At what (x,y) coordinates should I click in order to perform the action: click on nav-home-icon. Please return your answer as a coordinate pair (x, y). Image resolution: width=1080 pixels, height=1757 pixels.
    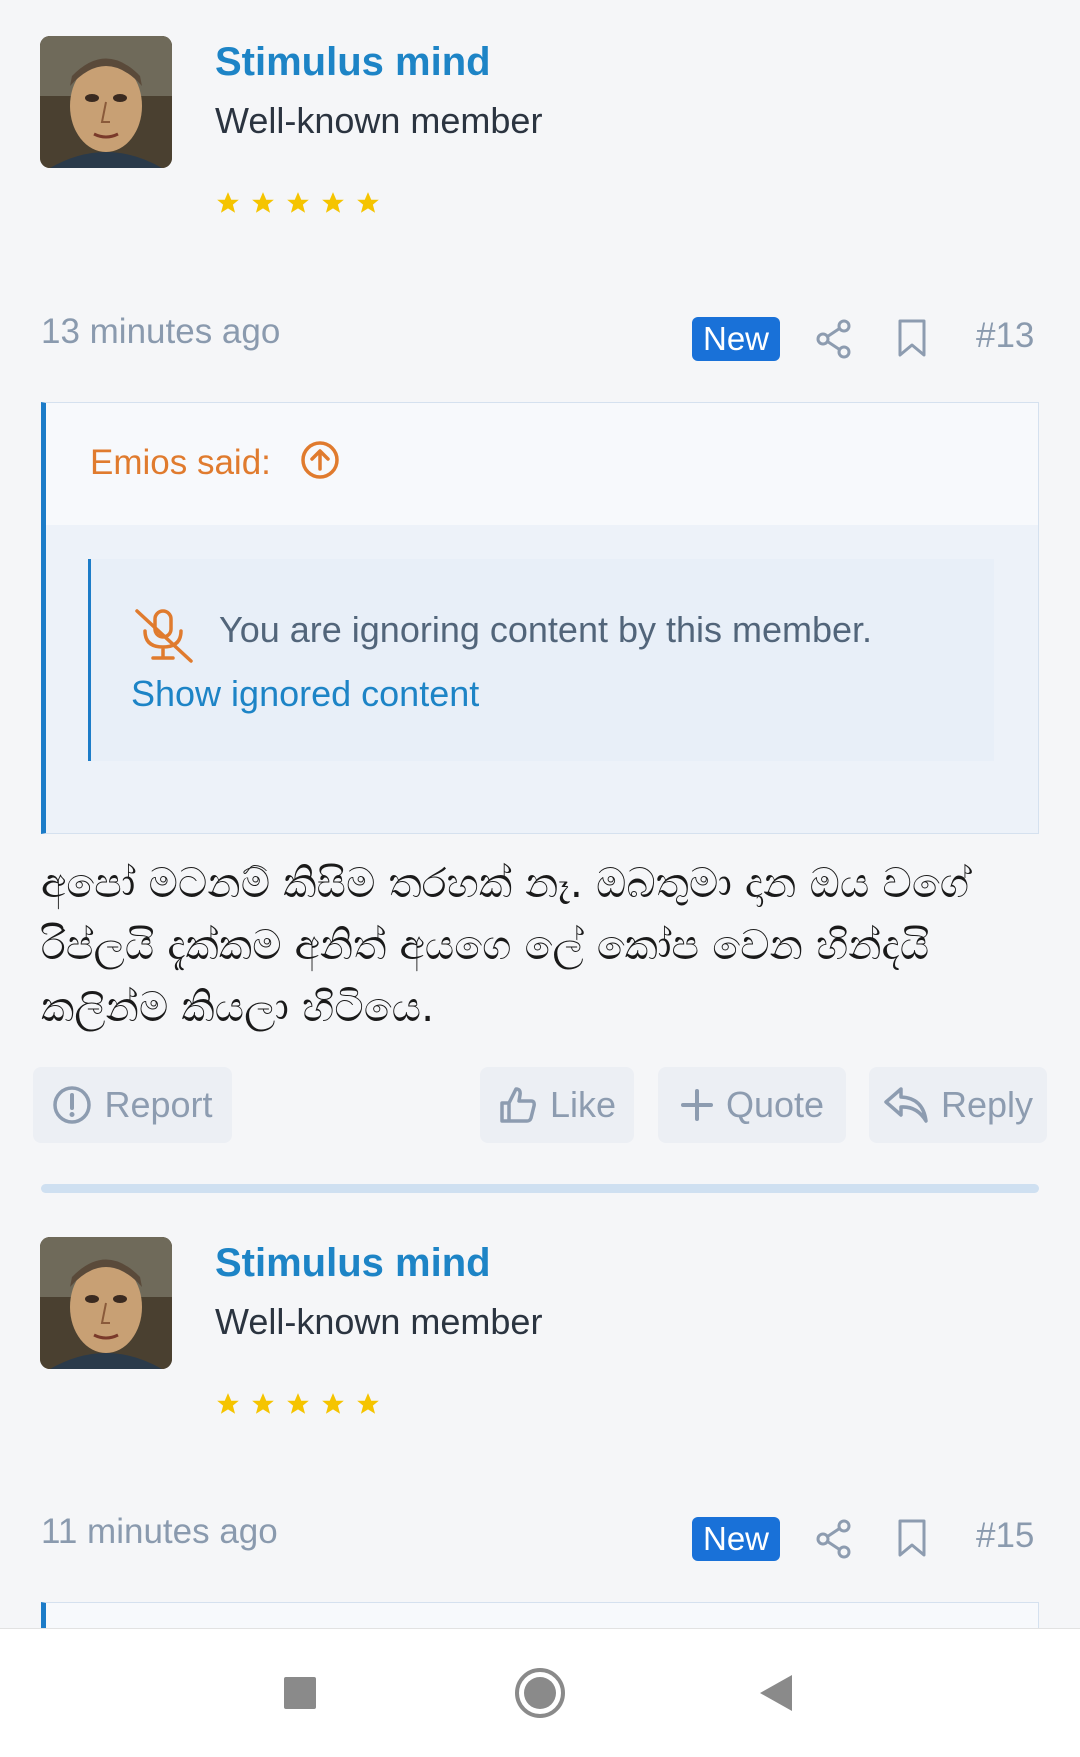
    Looking at the image, I should click on (540, 1693).